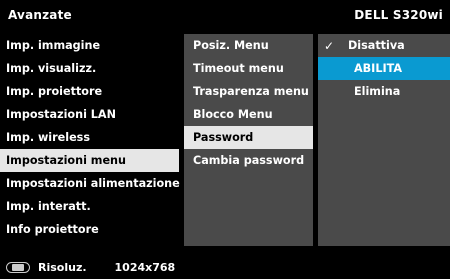  I want to click on menu-title: Avanzate, so click(40, 15).